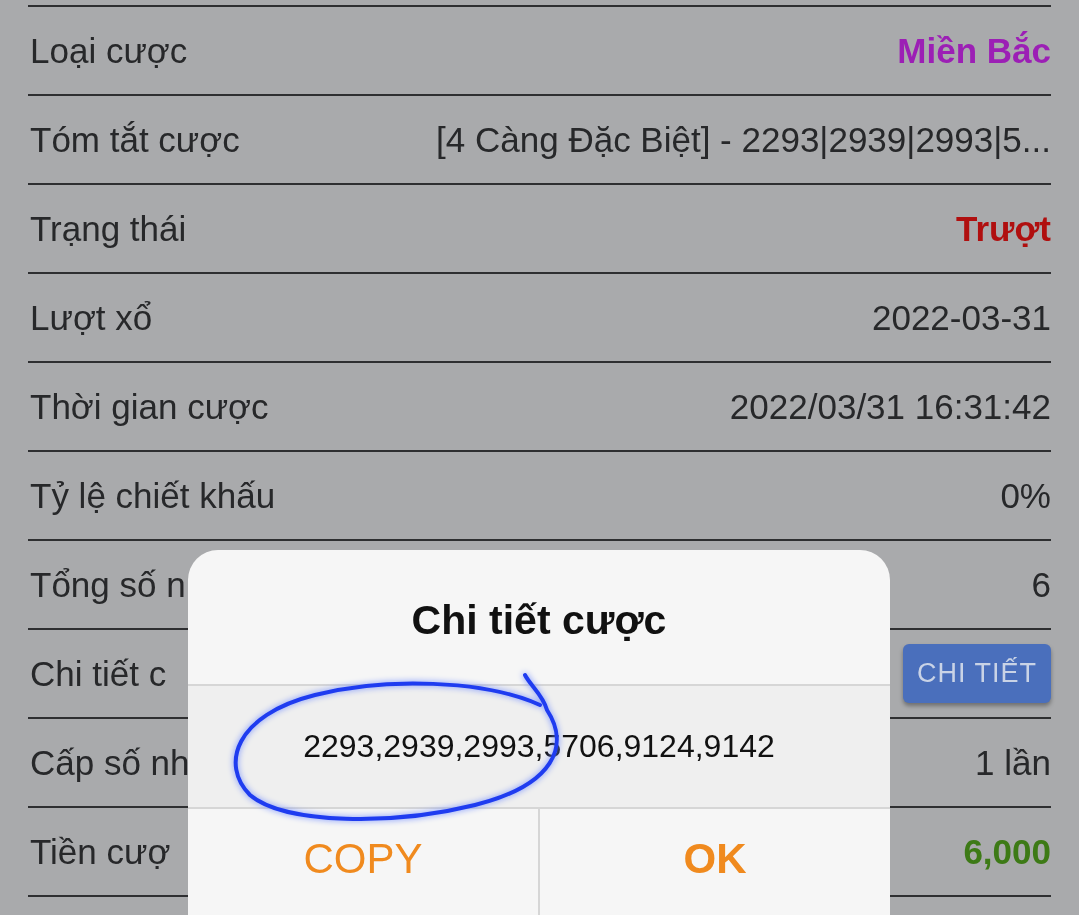  Describe the element at coordinates (98, 673) in the screenshot. I see `row-label: Chi tiết c` at that location.